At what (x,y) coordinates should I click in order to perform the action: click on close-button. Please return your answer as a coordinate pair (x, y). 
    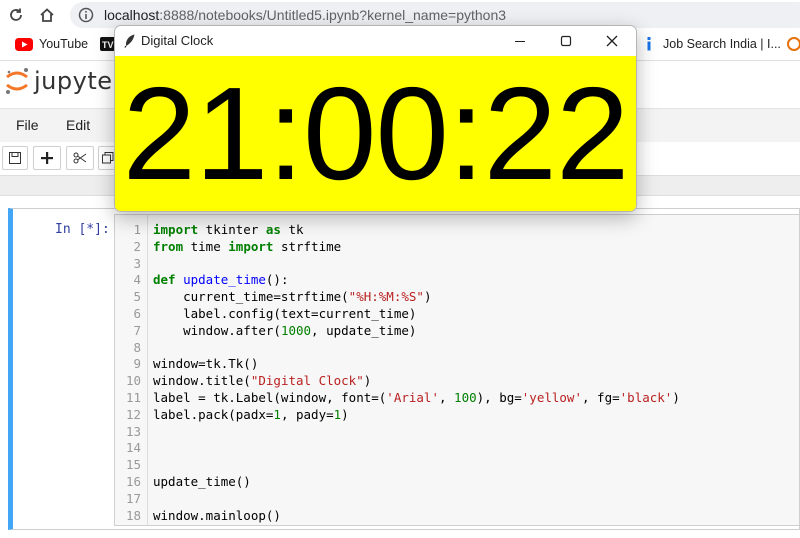
    Looking at the image, I should click on (612, 41).